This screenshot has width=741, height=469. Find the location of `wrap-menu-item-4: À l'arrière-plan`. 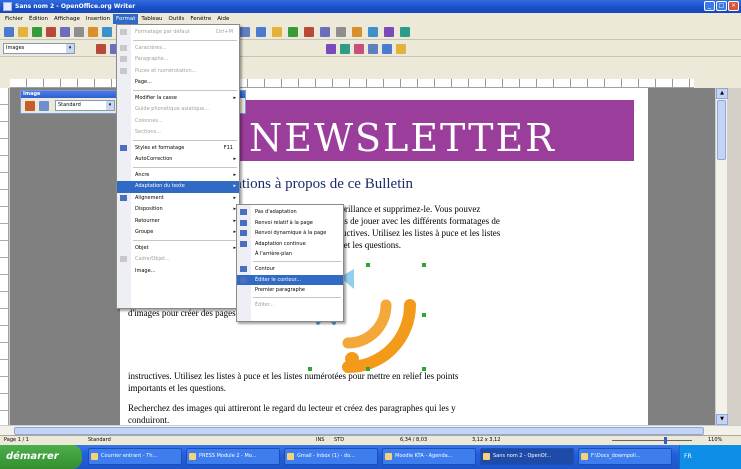

wrap-menu-item-4: À l'arrière-plan is located at coordinates (290, 254).